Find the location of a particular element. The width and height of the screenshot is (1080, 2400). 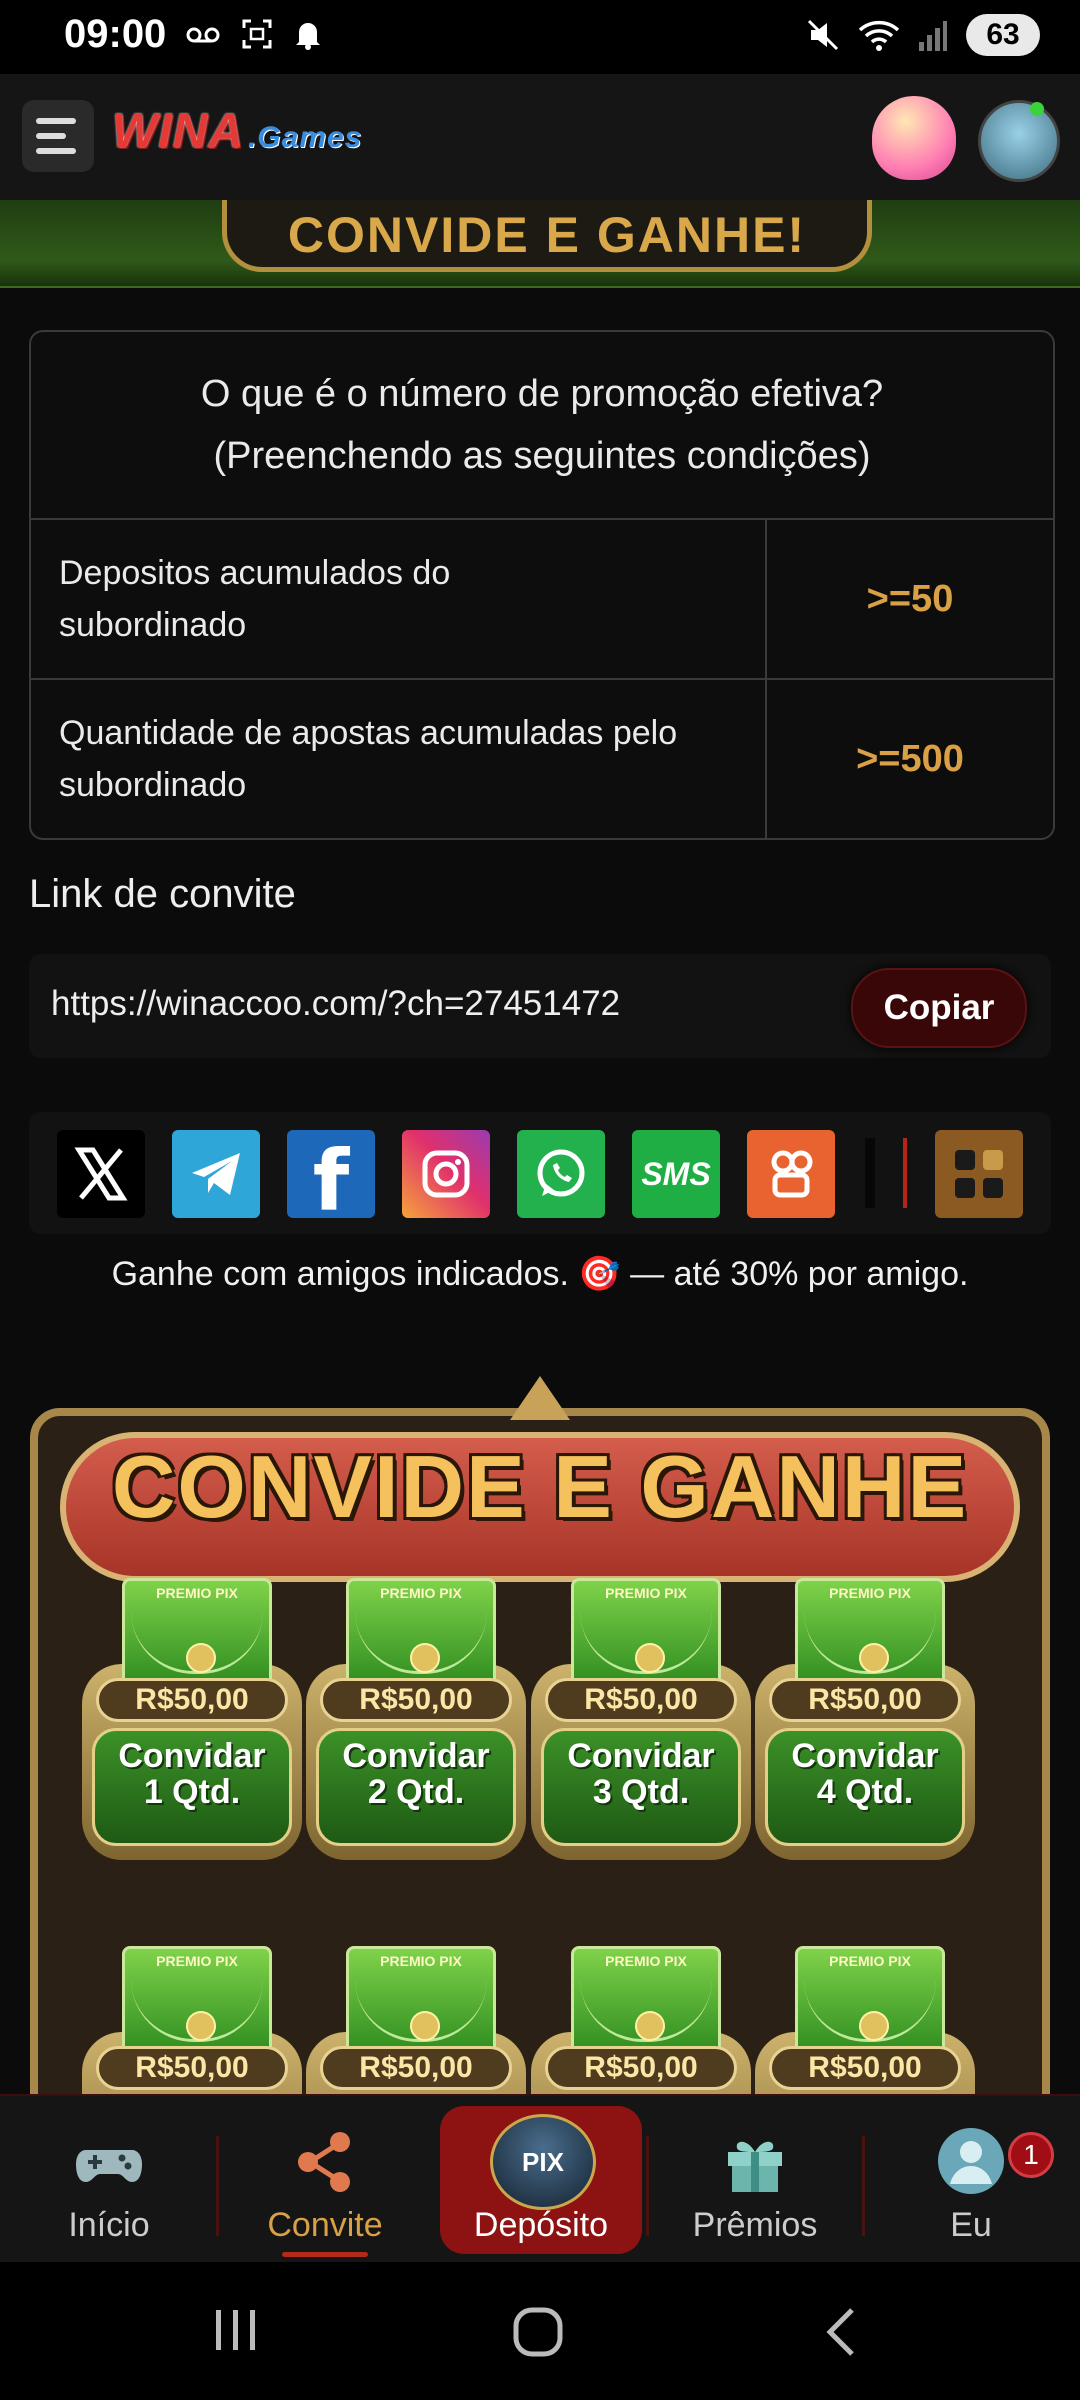

app-logo: WINA .Games is located at coordinates (237, 131).